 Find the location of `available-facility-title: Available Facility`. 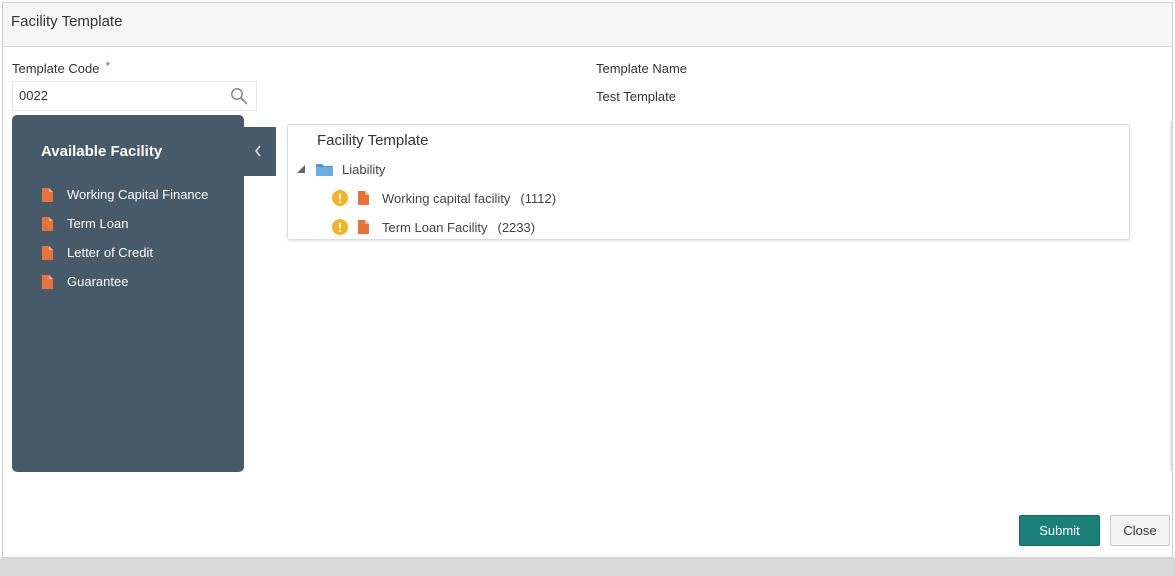

available-facility-title: Available Facility is located at coordinates (102, 151).